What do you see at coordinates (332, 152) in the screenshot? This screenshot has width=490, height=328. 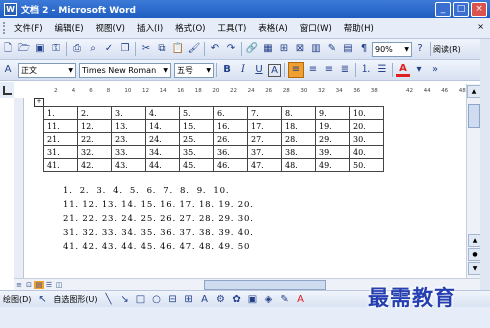 I see `table-cell: 39.` at bounding box center [332, 152].